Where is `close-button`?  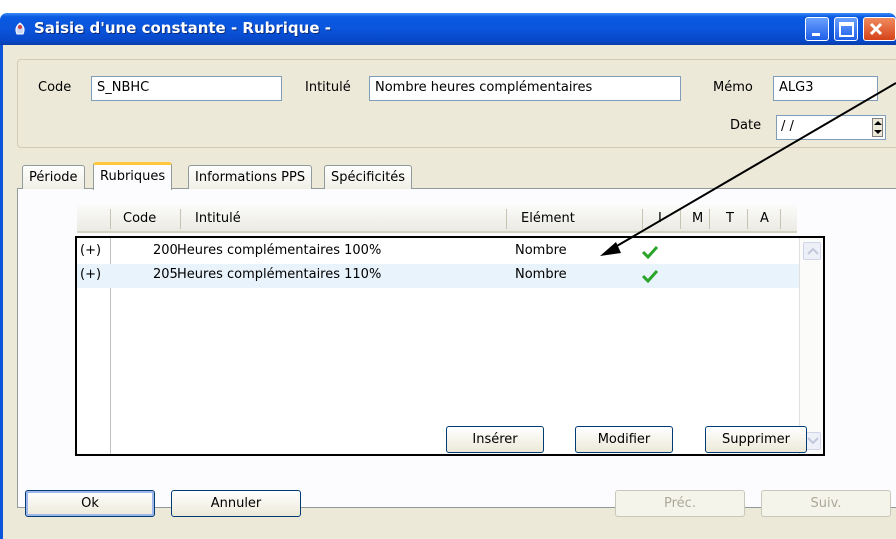
close-button is located at coordinates (879, 29).